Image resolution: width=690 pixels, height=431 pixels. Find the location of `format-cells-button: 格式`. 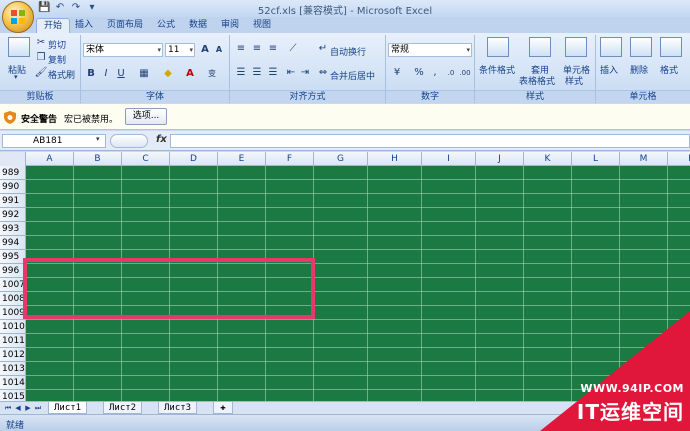

format-cells-button: 格式 is located at coordinates (669, 69).